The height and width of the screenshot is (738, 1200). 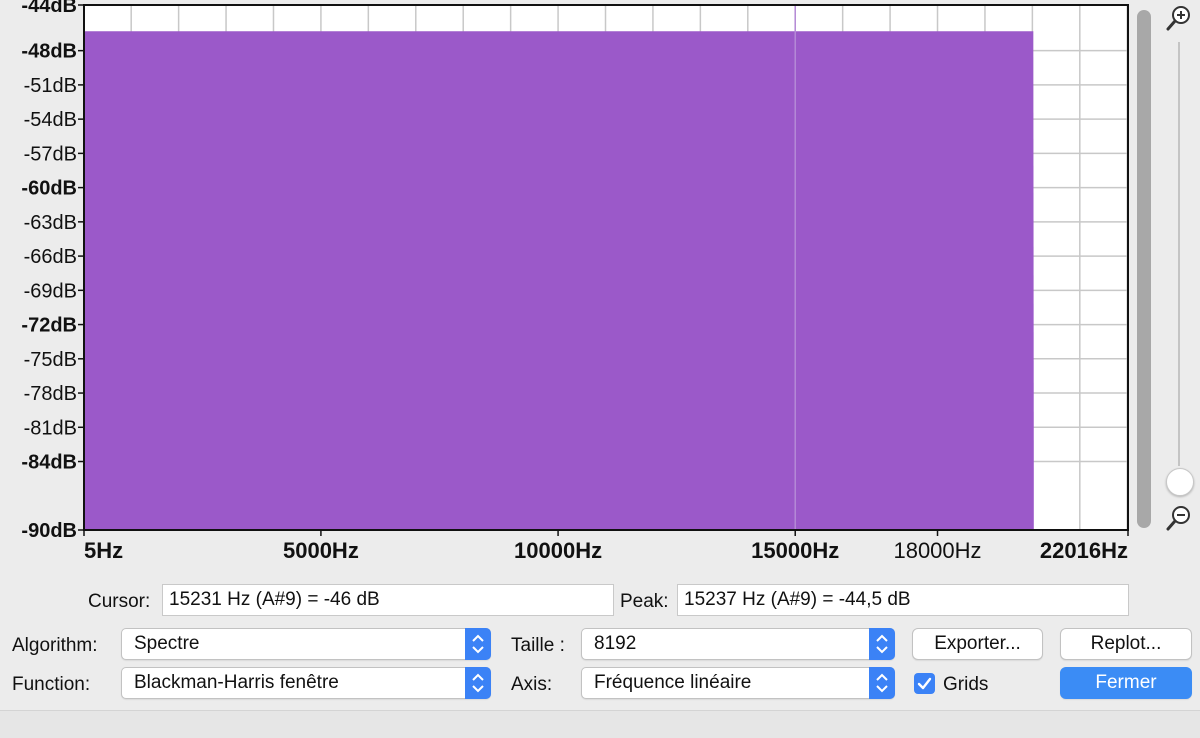 I want to click on grids-checkbox, so click(x=924, y=683).